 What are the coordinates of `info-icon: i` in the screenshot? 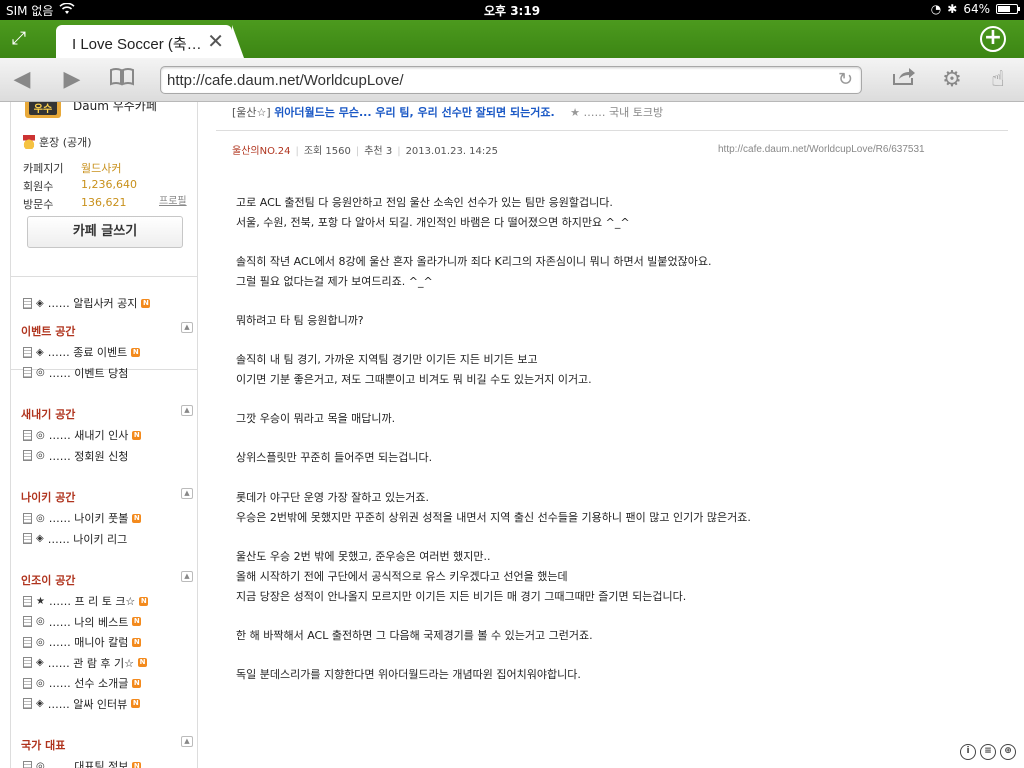 It's located at (968, 752).